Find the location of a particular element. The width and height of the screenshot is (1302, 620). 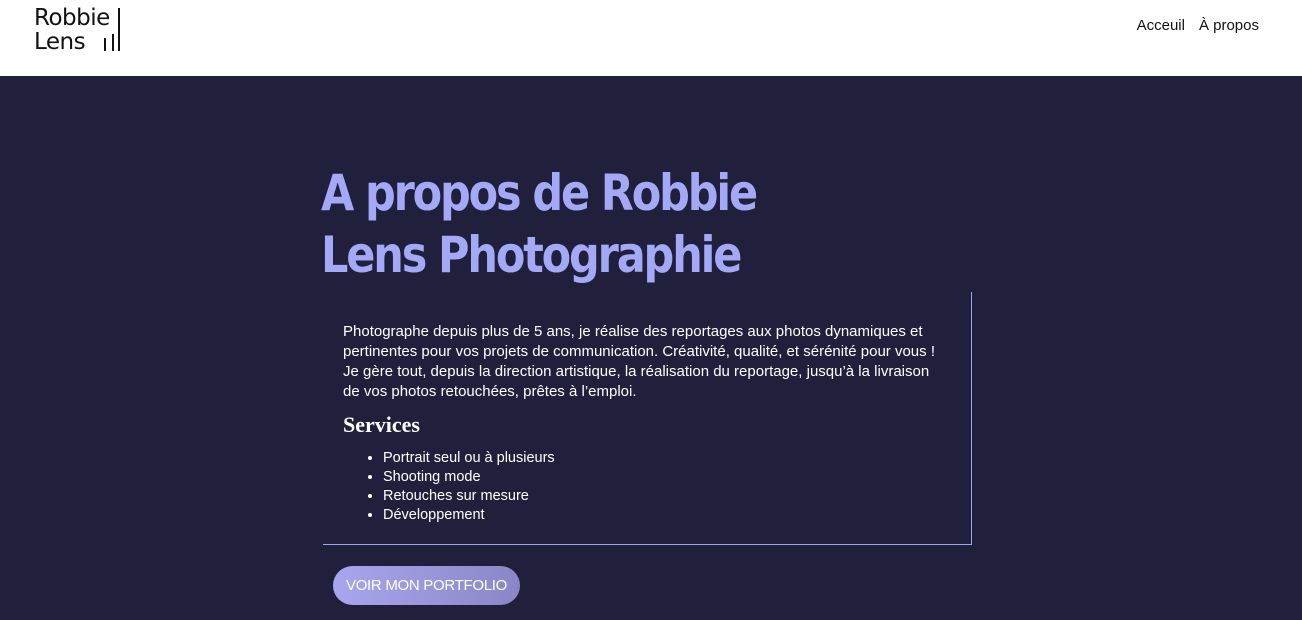

service-item: Retouches sur mesure is located at coordinates (469, 496).